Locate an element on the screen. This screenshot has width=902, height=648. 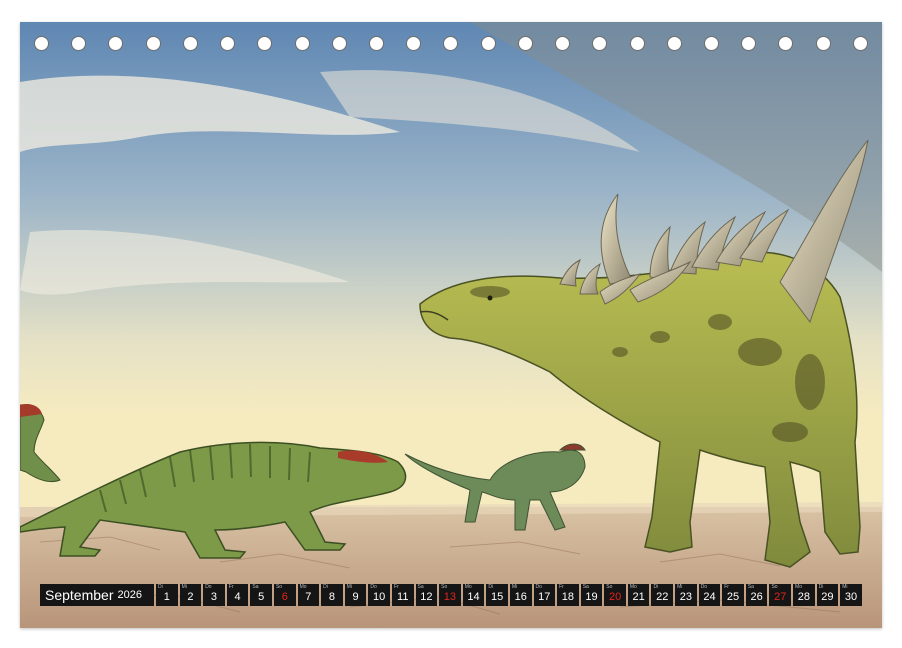
day-cell: Do 10 is located at coordinates (379, 595).